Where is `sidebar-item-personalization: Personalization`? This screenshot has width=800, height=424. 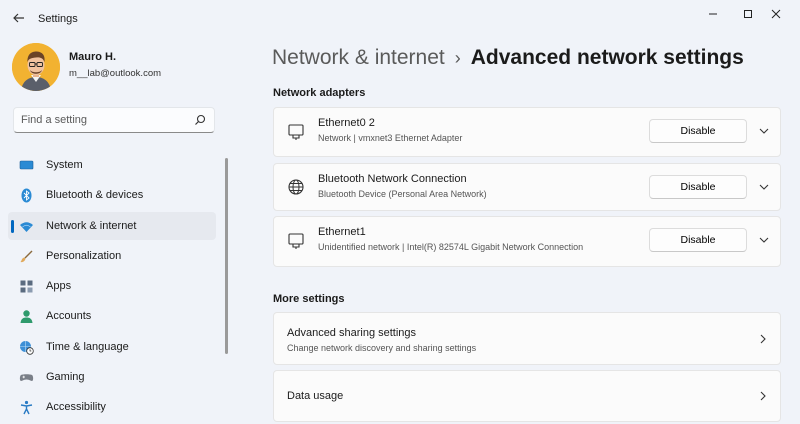 sidebar-item-personalization: Personalization is located at coordinates (112, 256).